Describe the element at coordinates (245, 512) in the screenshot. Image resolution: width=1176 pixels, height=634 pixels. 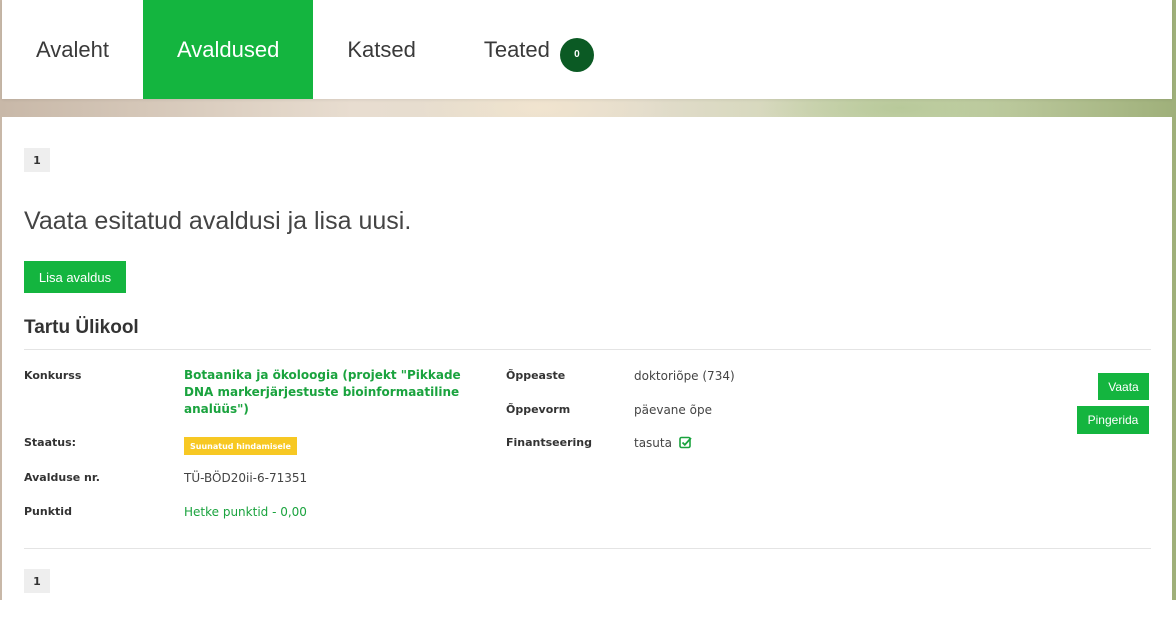
I see `points-value: Hetke punktid - 0,00` at that location.